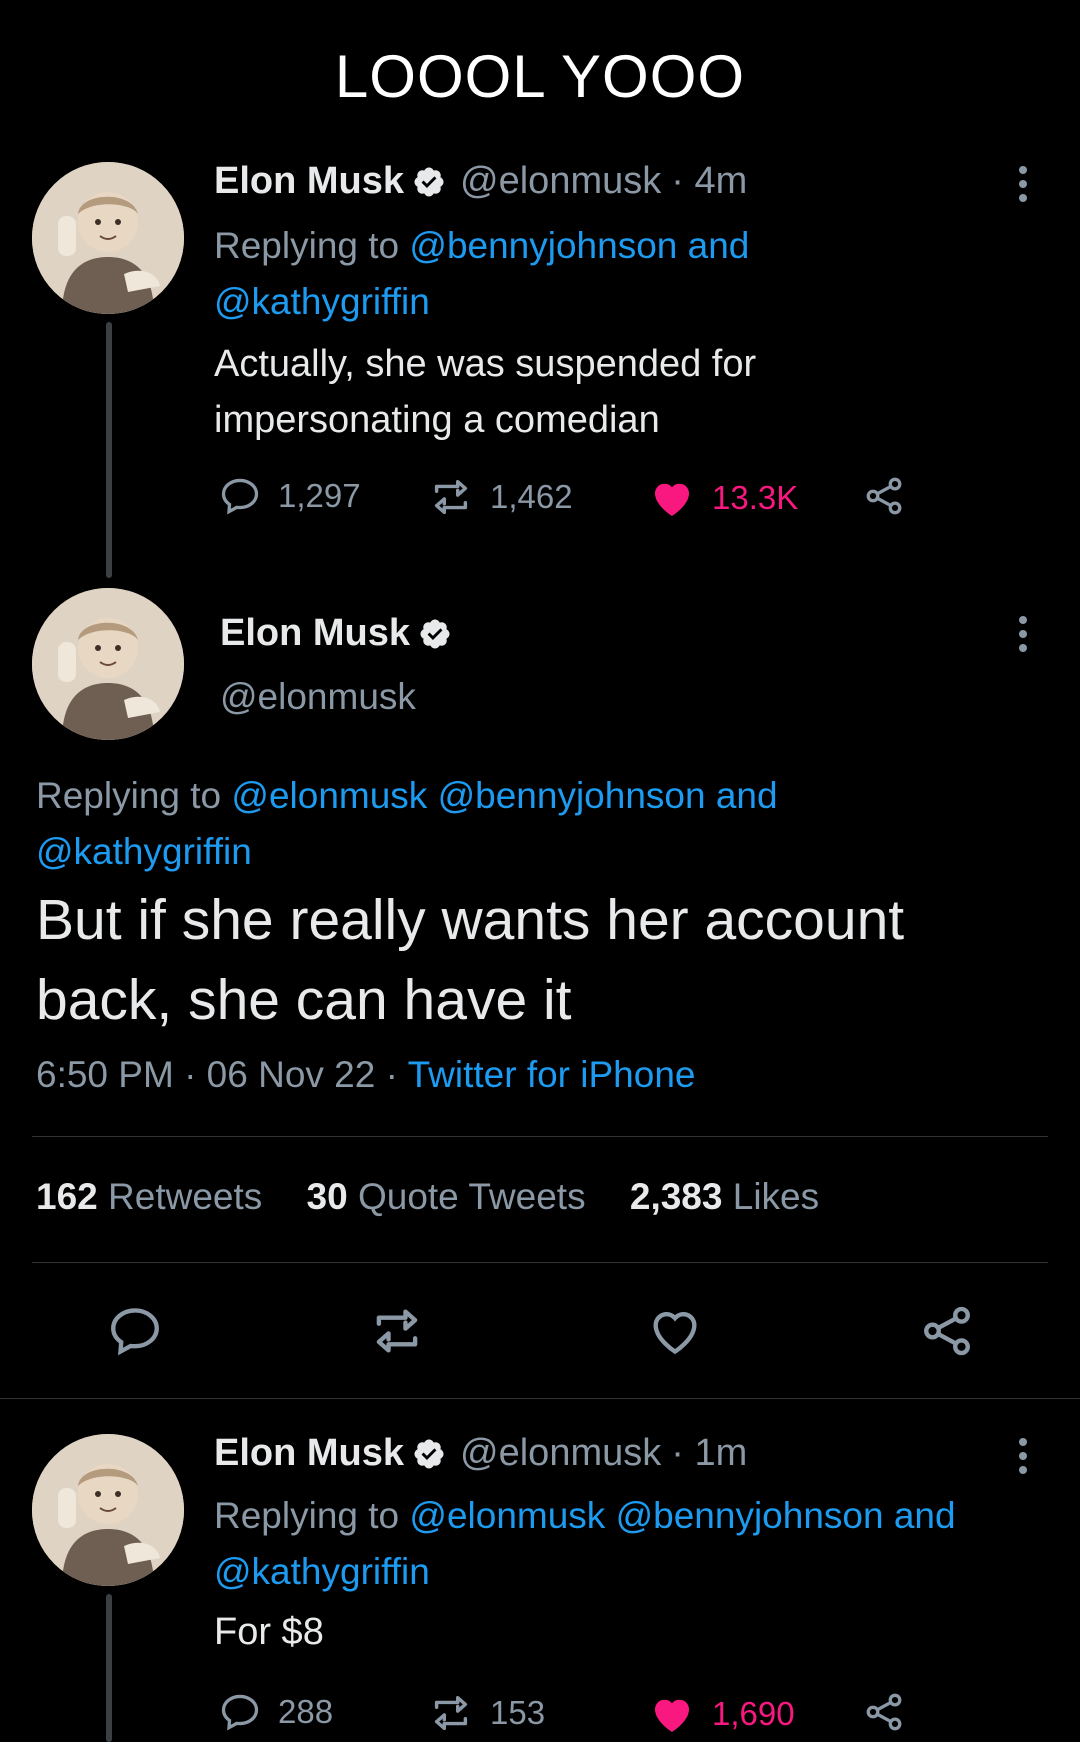 The height and width of the screenshot is (1742, 1080). Describe the element at coordinates (185, 1196) in the screenshot. I see `retweets-stat-label: Retweets` at that location.